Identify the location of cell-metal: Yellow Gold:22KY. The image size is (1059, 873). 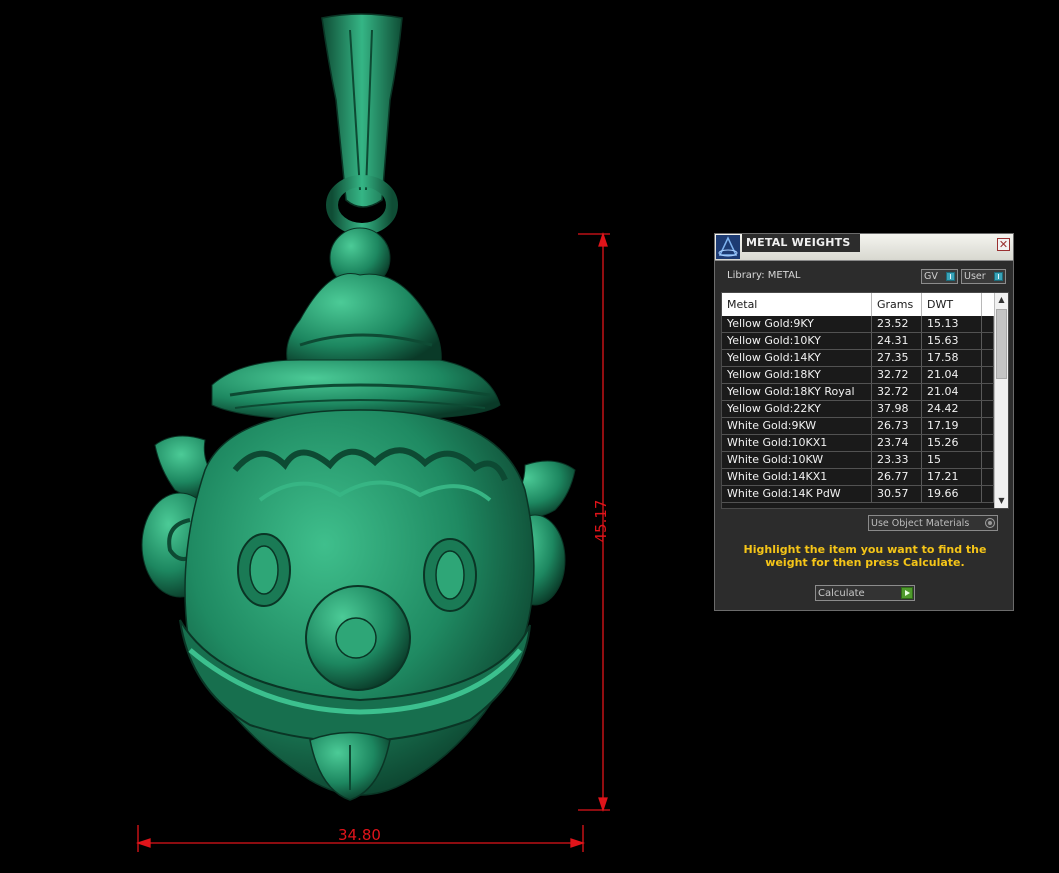
(797, 409).